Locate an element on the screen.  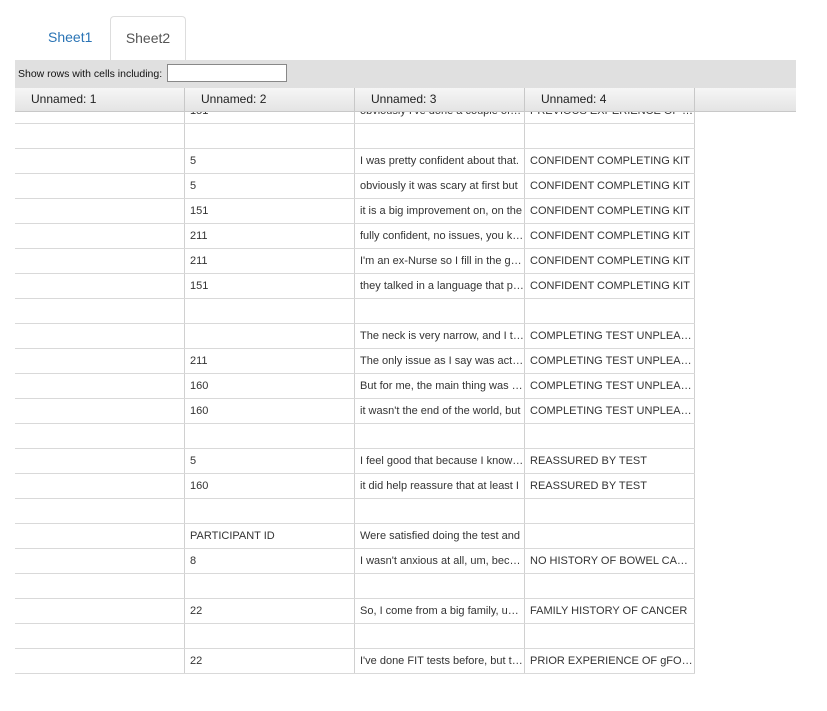
column-header-3: Unnamed: 3 is located at coordinates (440, 99).